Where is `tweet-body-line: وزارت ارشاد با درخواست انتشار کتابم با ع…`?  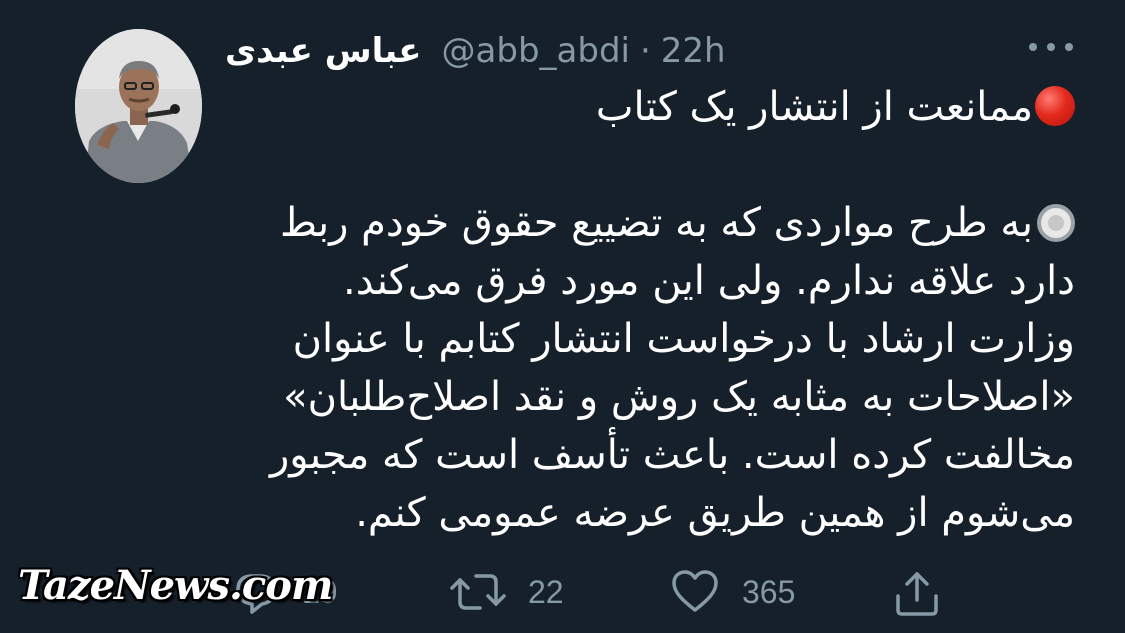 tweet-body-line: وزارت ارشاد با درخواست انتشار کتابم با ع… is located at coordinates (683, 339).